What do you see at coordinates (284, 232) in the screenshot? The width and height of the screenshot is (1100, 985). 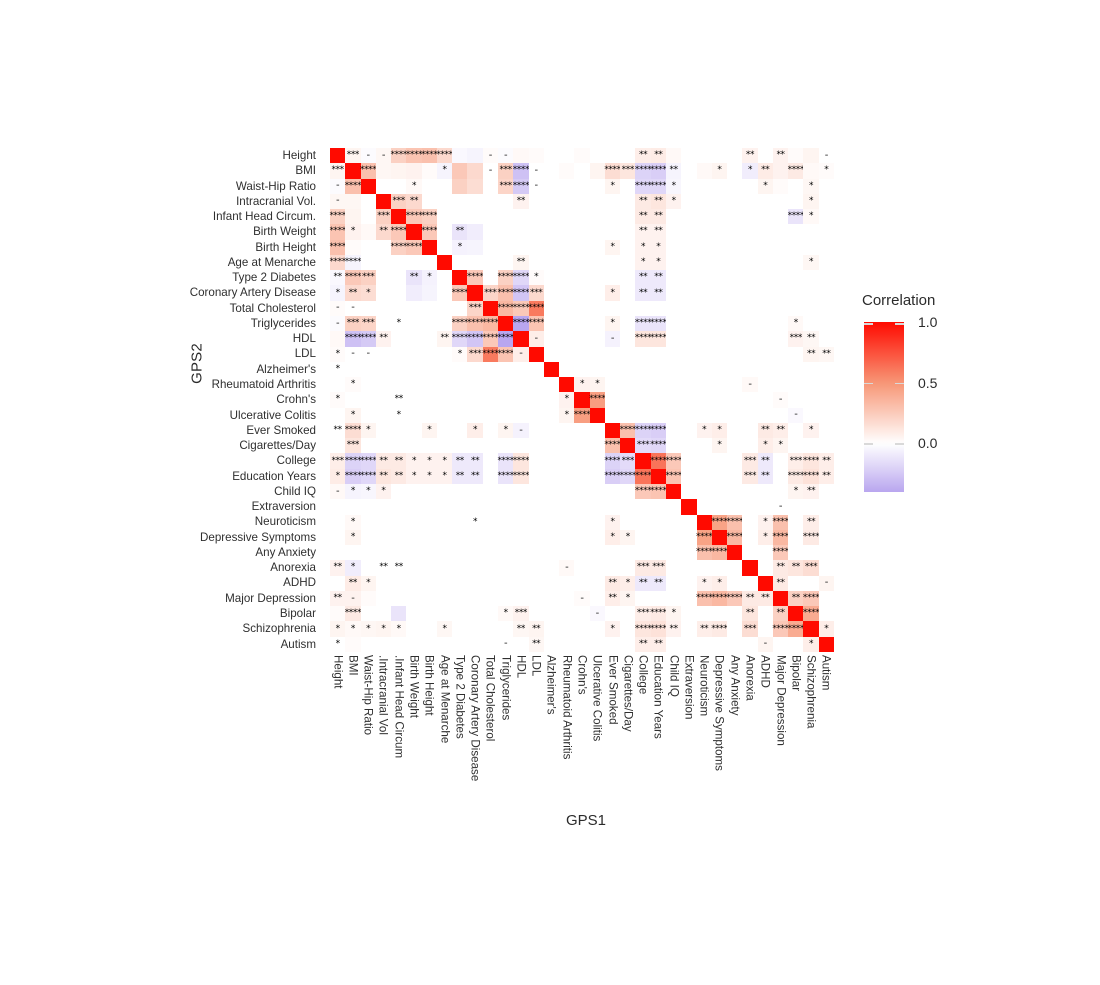 I see `y-axis-tick-label: Birth Weight` at bounding box center [284, 232].